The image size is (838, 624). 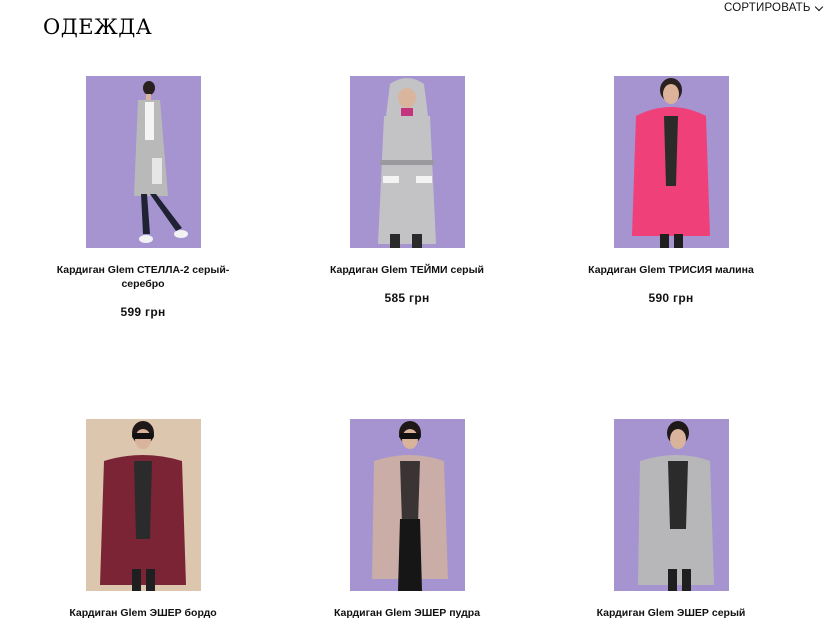 I want to click on product-name: Кардиган Glem ТЕЙМИ серый, so click(x=407, y=270).